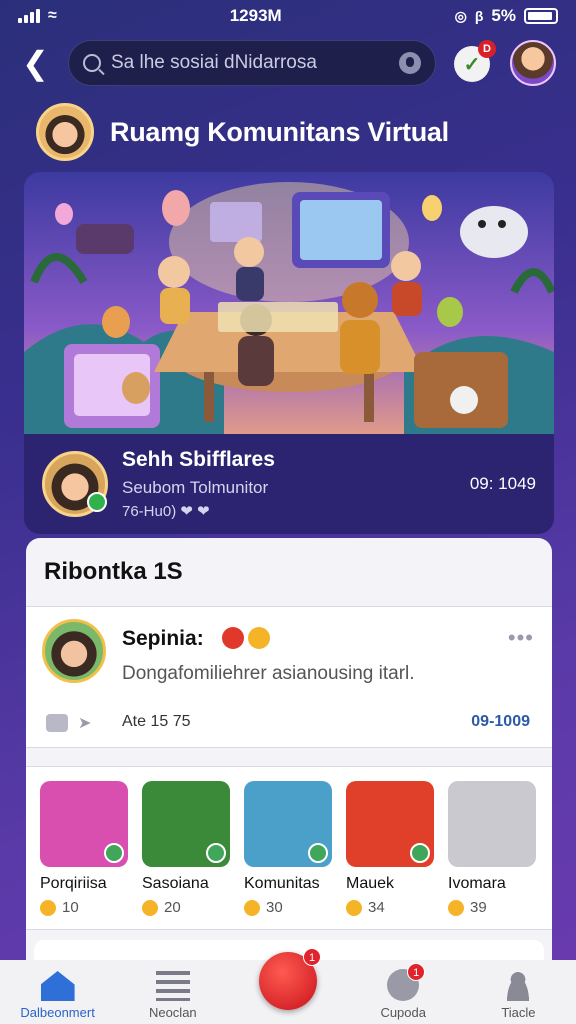 The width and height of the screenshot is (576, 1024). Describe the element at coordinates (73, 883) in the screenshot. I see `community-name: Porqiriisa` at that location.